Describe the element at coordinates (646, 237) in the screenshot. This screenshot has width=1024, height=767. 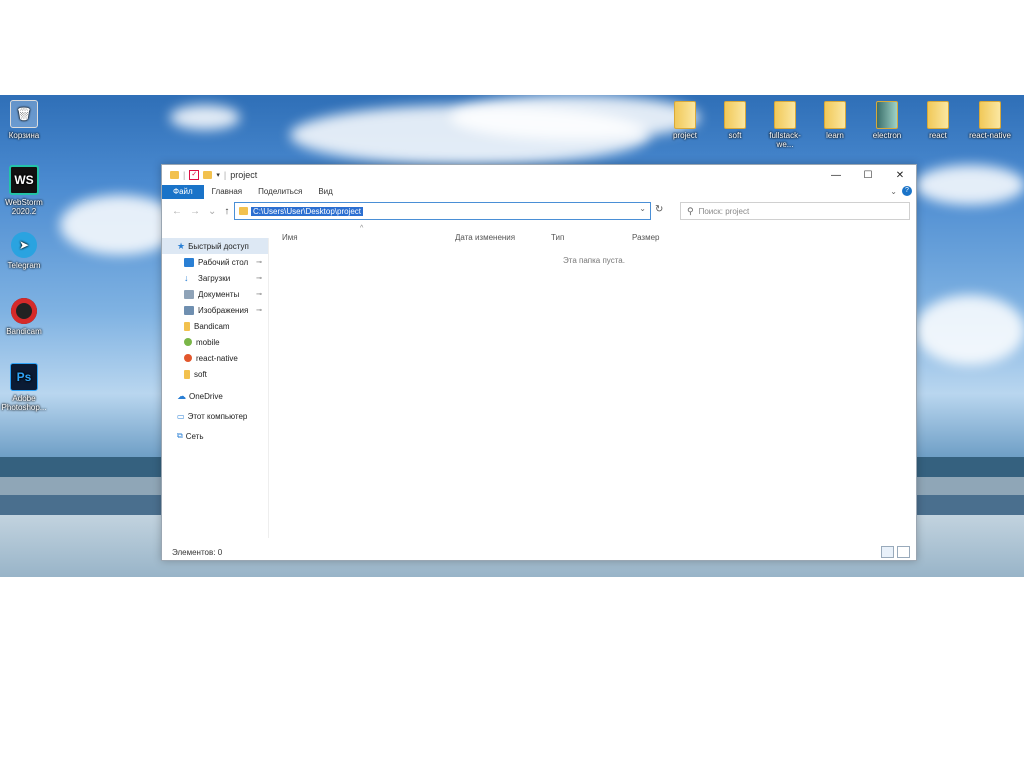
I see `column-header-size: Размер` at that location.